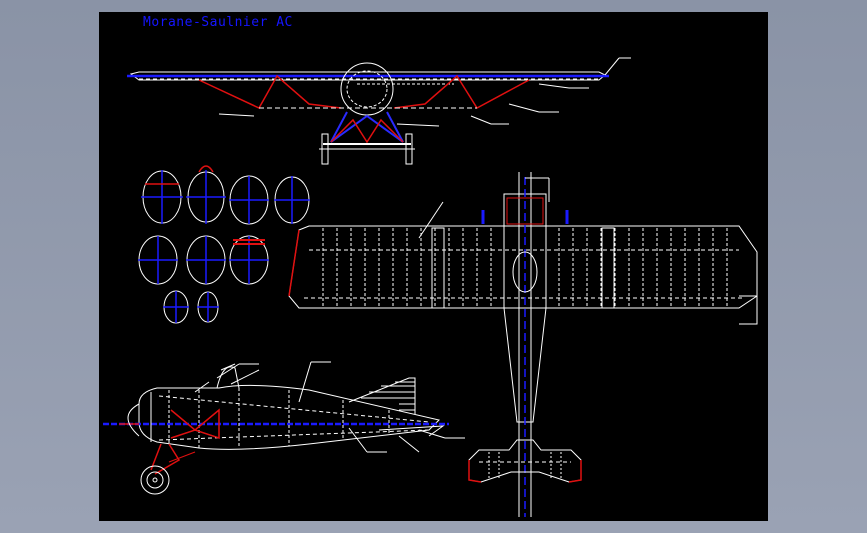  Describe the element at coordinates (461, 91) in the screenshot. I see `front-bracing-right` at that location.